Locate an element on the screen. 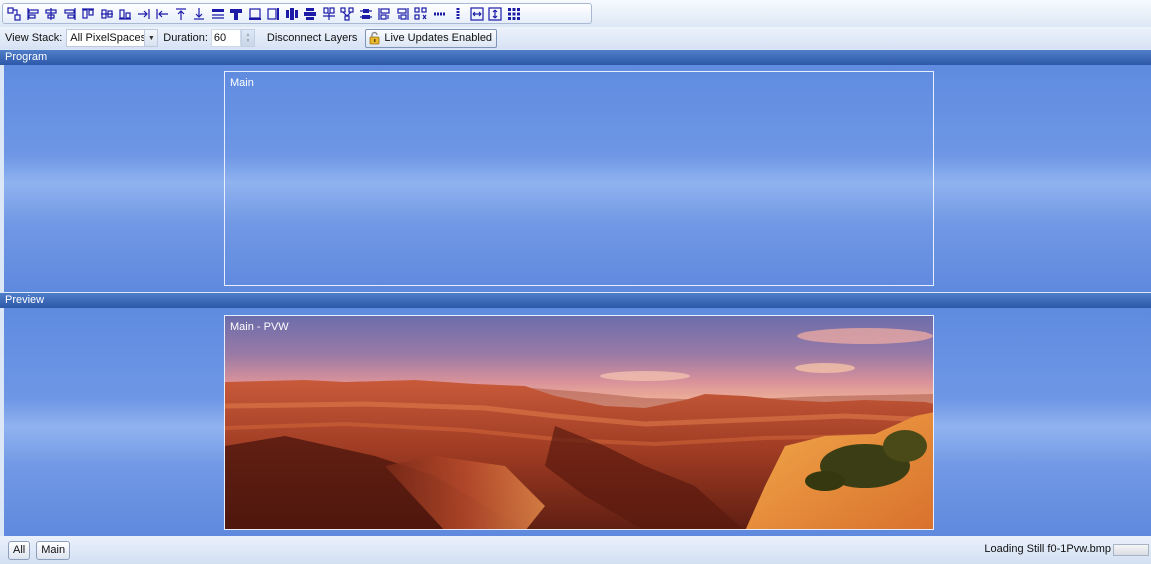 This screenshot has width=1151, height=564. space-vertical-icon is located at coordinates (365, 13).